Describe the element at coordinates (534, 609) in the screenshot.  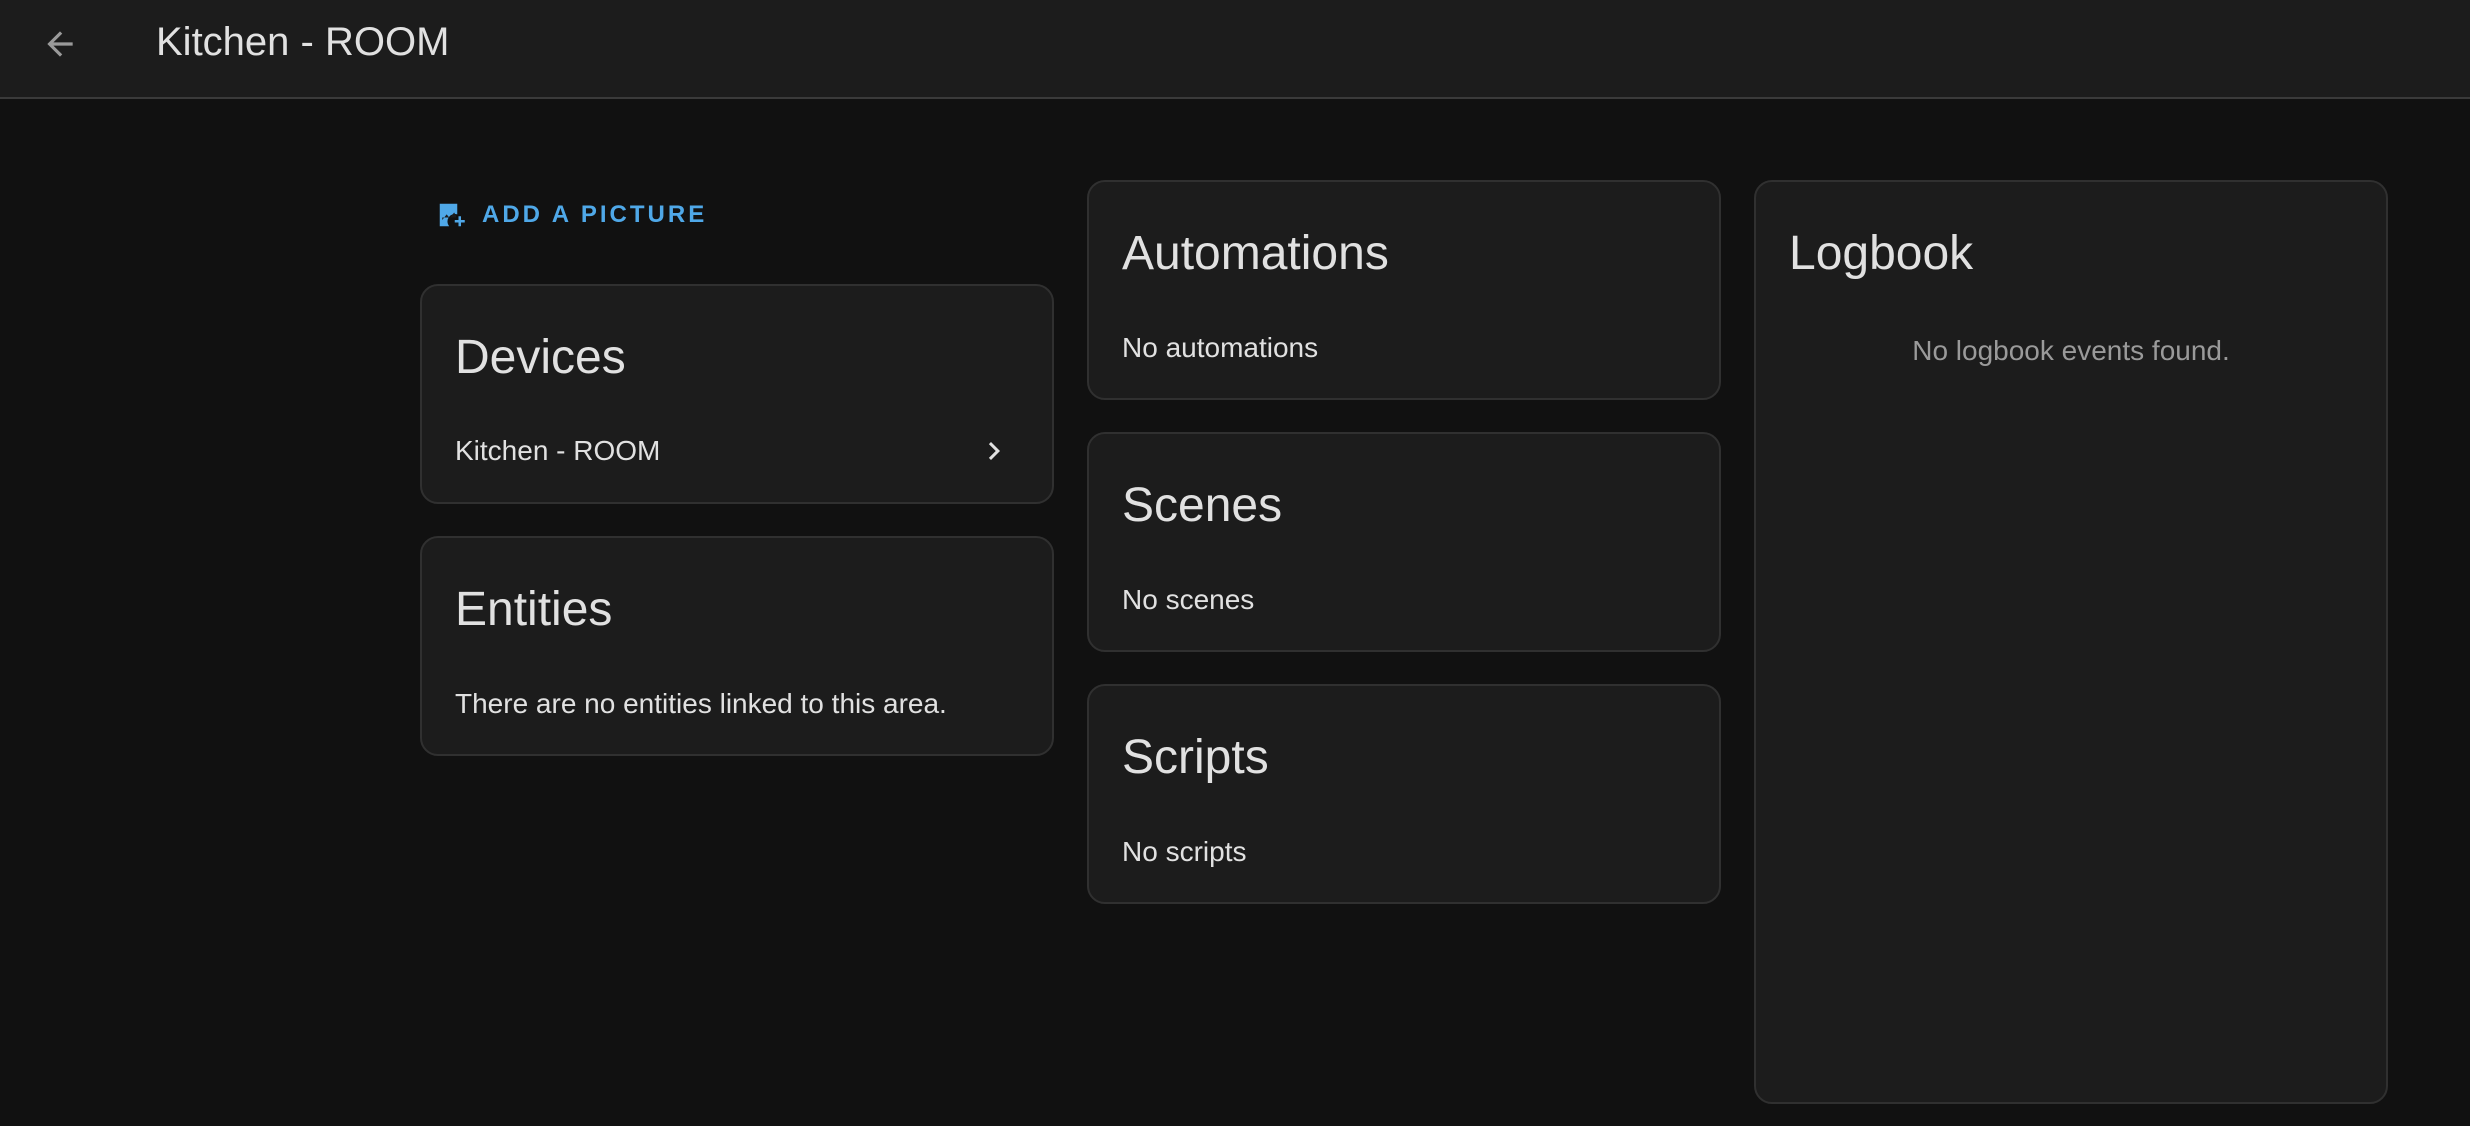
I see `entities-card-title: Entities` at that location.